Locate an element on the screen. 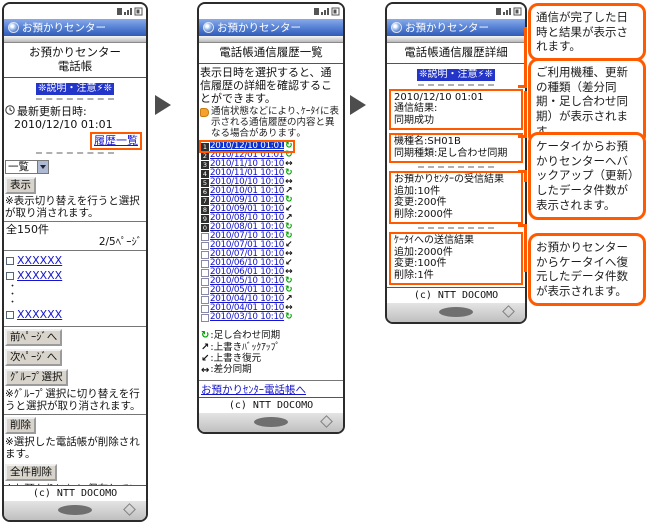  view-select: 一覧 is located at coordinates (27, 167).